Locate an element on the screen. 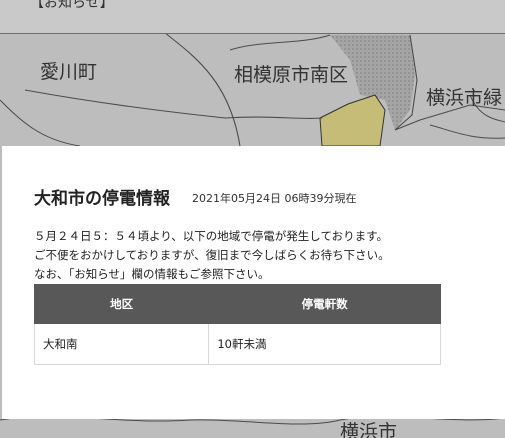 The image size is (505, 438). outage-table: 地区 停電軒数 大和南 10軒未満 is located at coordinates (237, 324).